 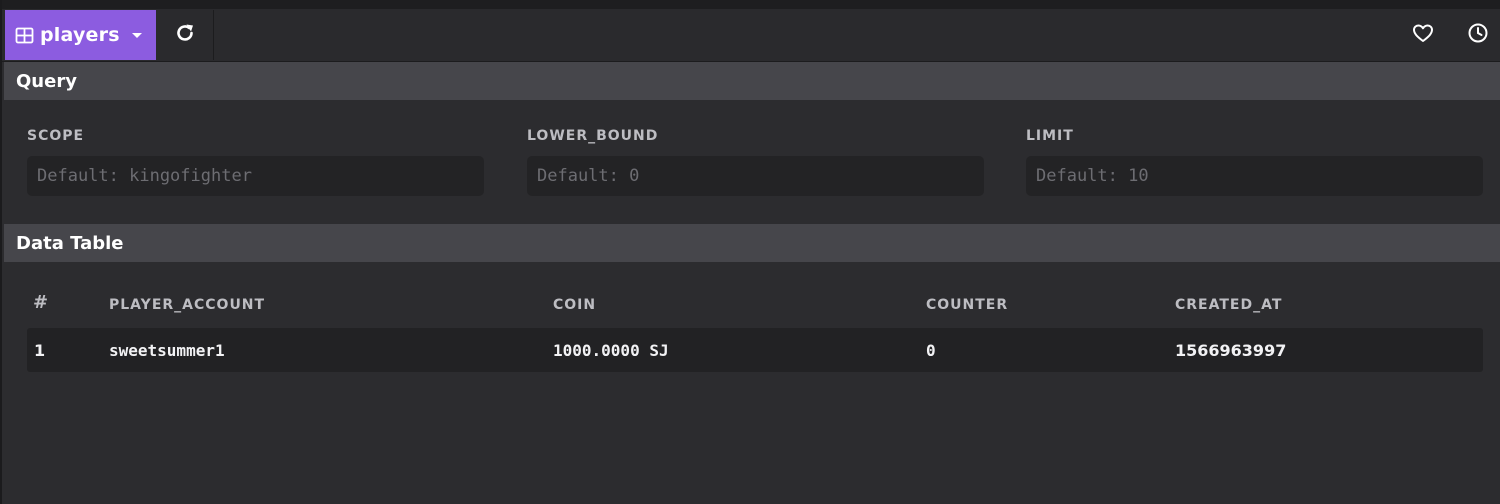 I want to click on data-table-section-title: Data Table, so click(x=70, y=243).